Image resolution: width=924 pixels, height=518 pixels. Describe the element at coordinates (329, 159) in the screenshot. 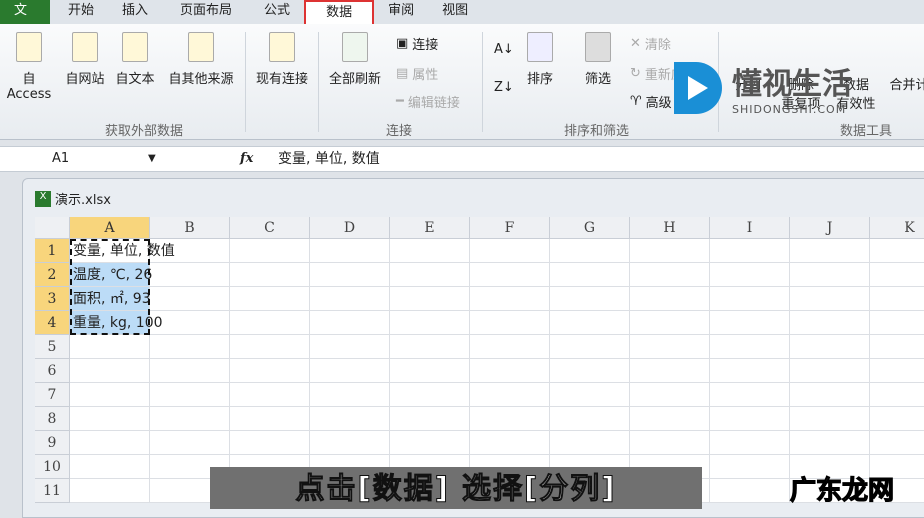

I see `formula-input: 变量, 单位, 数值` at that location.